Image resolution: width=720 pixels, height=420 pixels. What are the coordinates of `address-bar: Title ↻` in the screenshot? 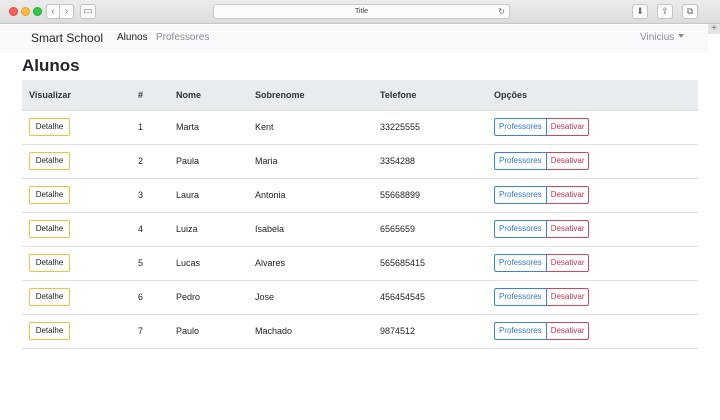 It's located at (361, 11).